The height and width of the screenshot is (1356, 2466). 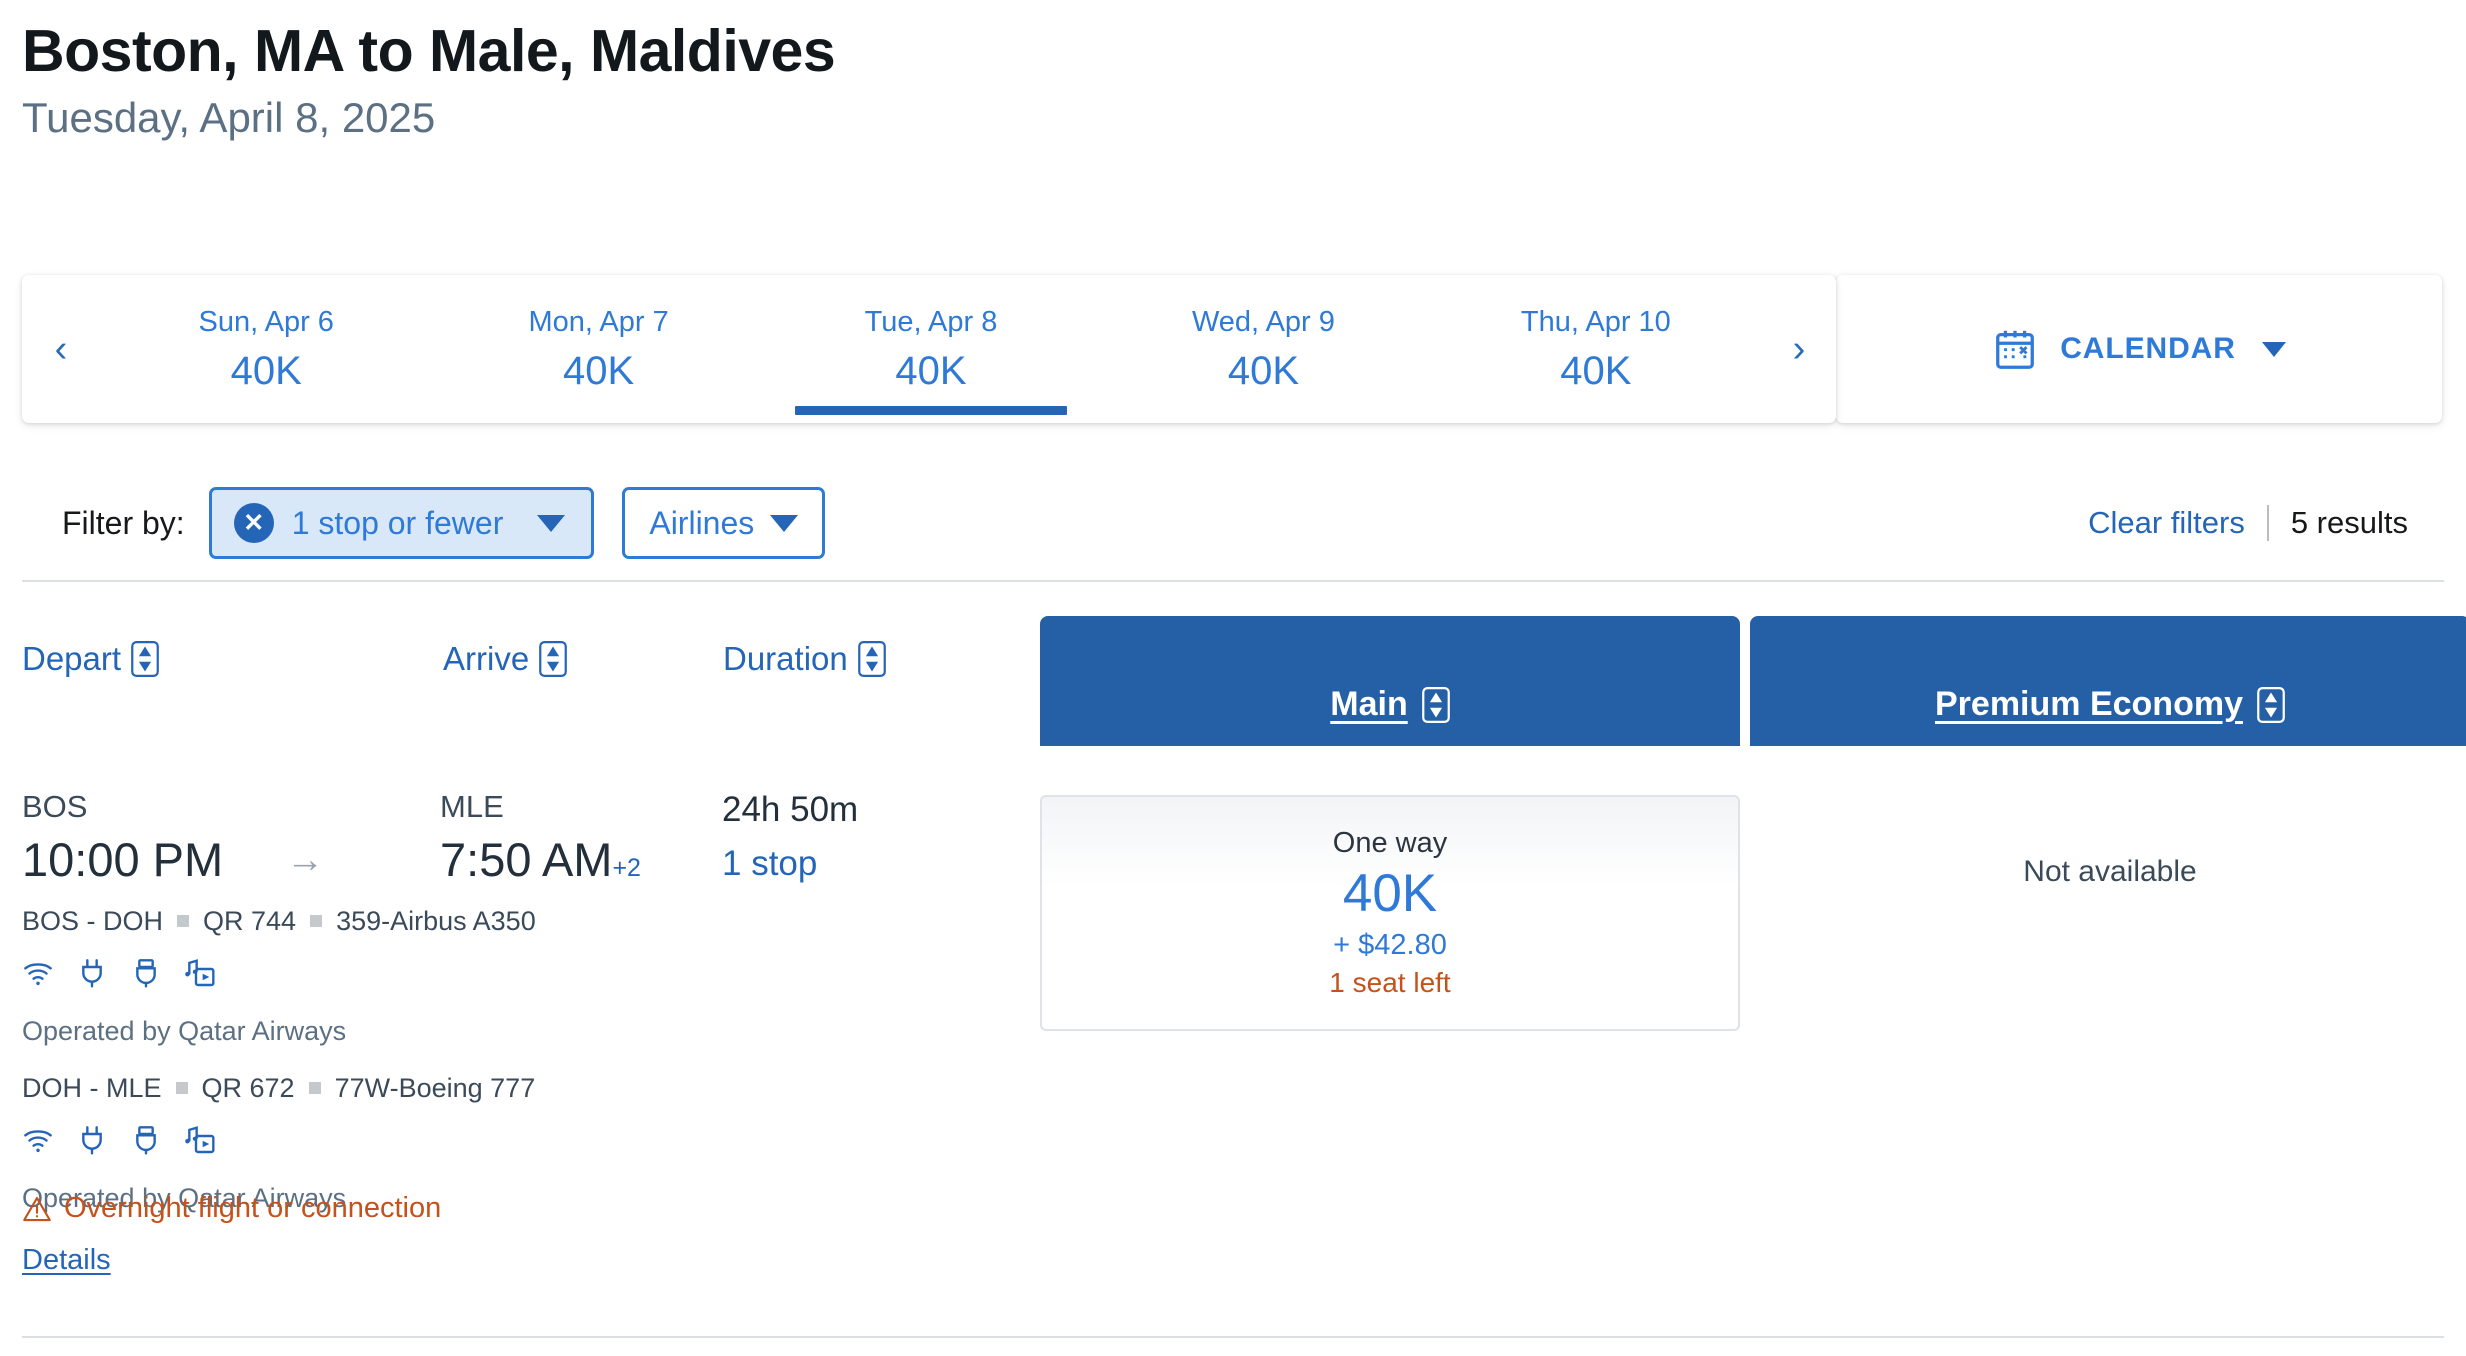 I want to click on next-dates-button: ›, so click(x=1799, y=349).